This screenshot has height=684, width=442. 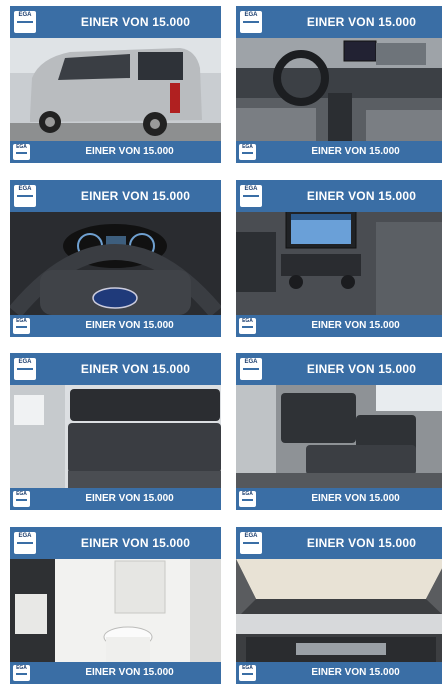 I want to click on bathroom-photo, so click(x=115, y=610).